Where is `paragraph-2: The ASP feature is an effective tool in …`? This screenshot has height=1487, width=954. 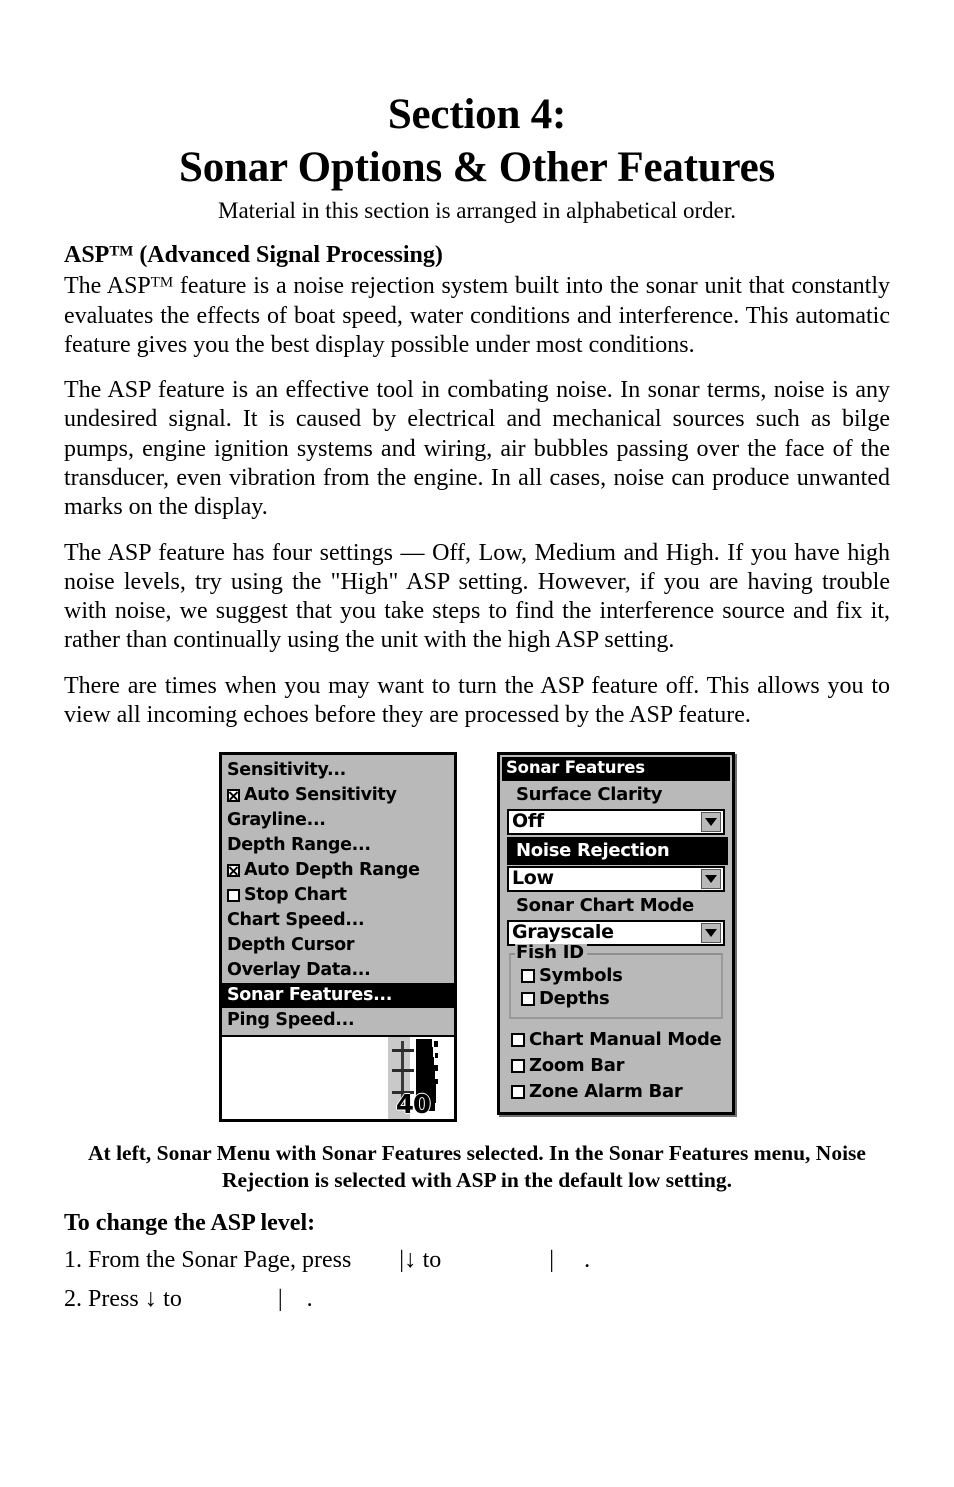 paragraph-2: The ASP feature is an effective tool in … is located at coordinates (477, 449).